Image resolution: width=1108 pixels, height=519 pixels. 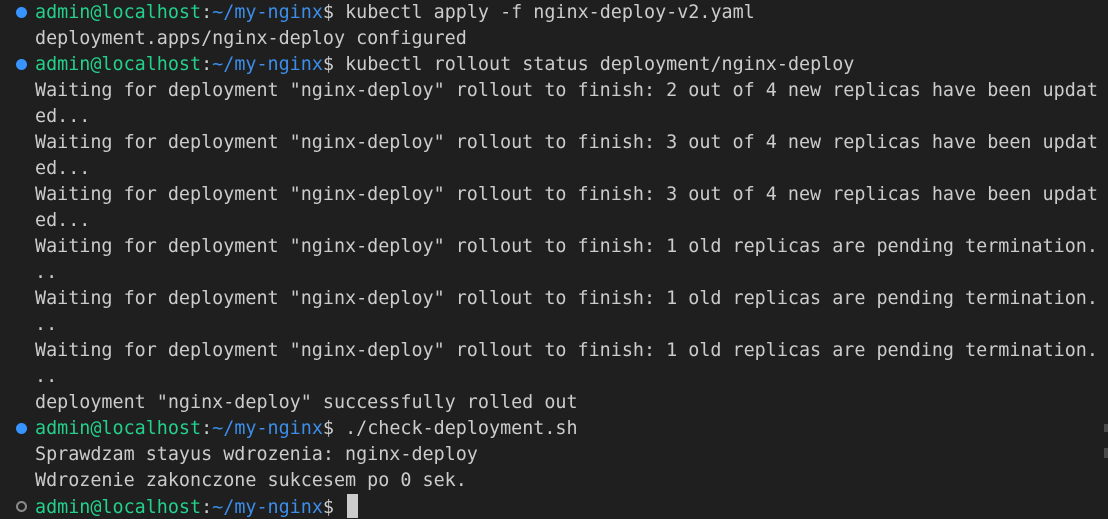 I want to click on command-text: ./check-deployment.sh, so click(x=461, y=428).